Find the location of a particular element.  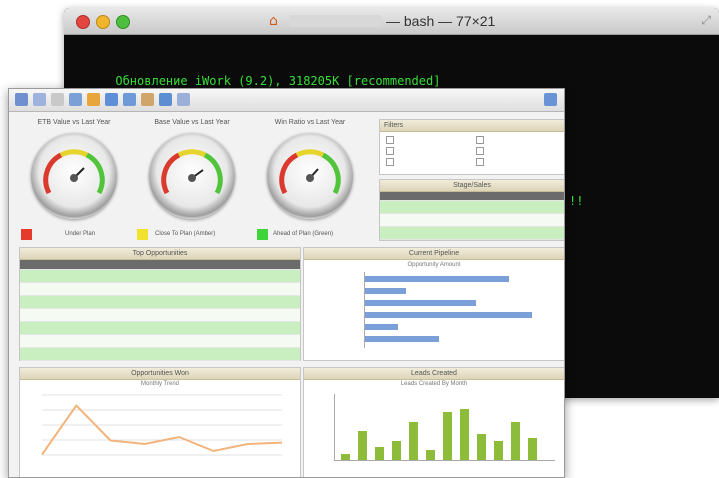

top-opportunities-panel: Top Opportunities is located at coordinates (160, 304).